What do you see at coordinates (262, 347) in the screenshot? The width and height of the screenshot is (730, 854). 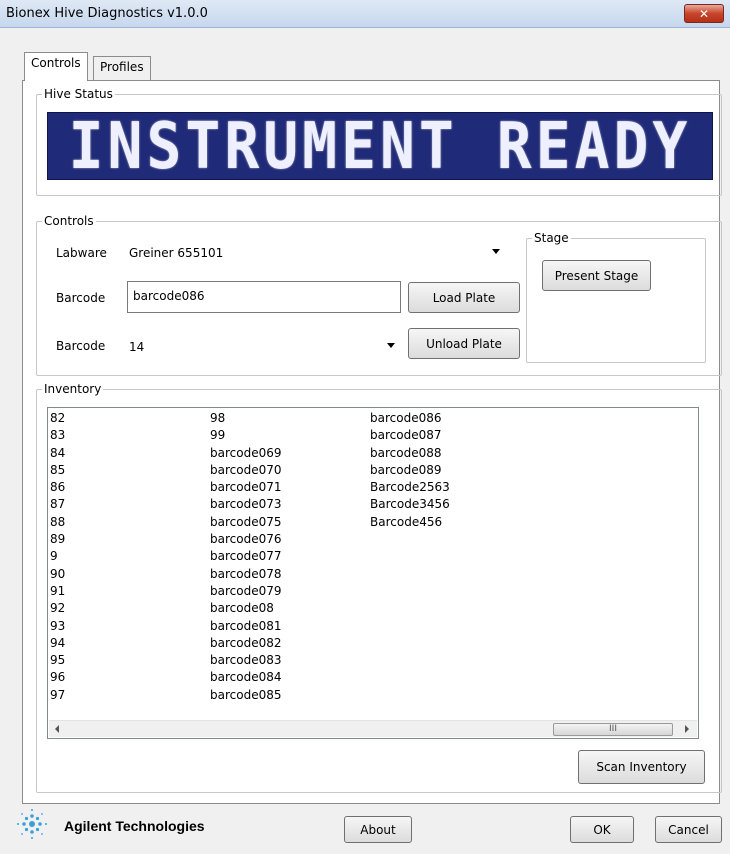 I see `barcode-dropdown: 14` at bounding box center [262, 347].